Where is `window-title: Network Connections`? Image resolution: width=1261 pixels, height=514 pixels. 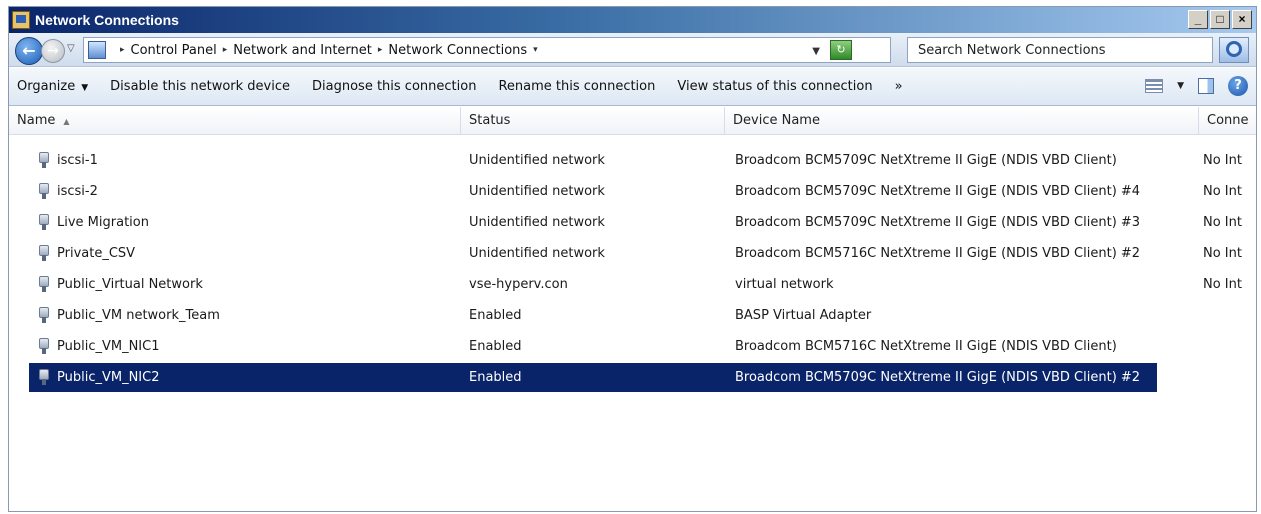
window-title: Network Connections is located at coordinates (107, 20).